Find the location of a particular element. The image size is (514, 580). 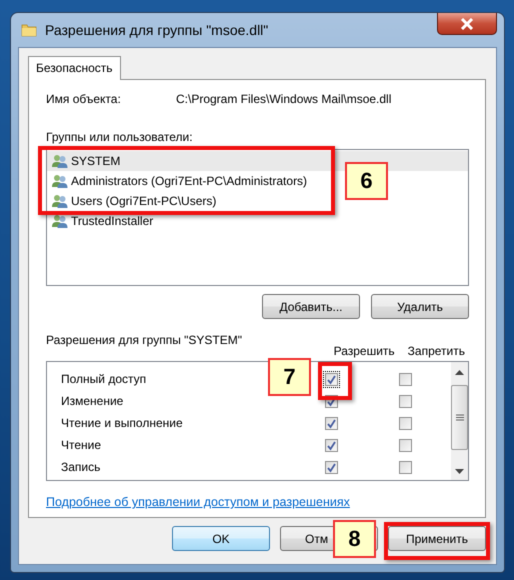

close-icon is located at coordinates (467, 24).